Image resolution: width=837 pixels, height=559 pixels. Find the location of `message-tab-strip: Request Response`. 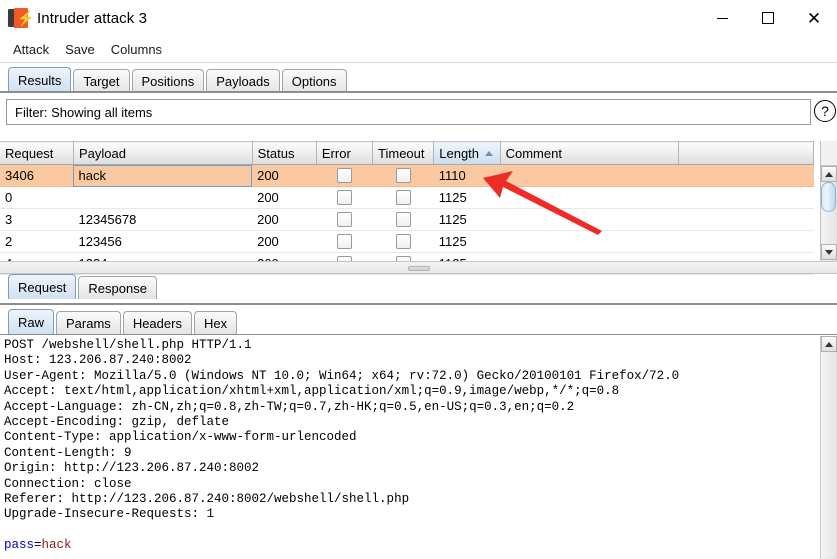

message-tab-strip: Request Response is located at coordinates (83, 286).